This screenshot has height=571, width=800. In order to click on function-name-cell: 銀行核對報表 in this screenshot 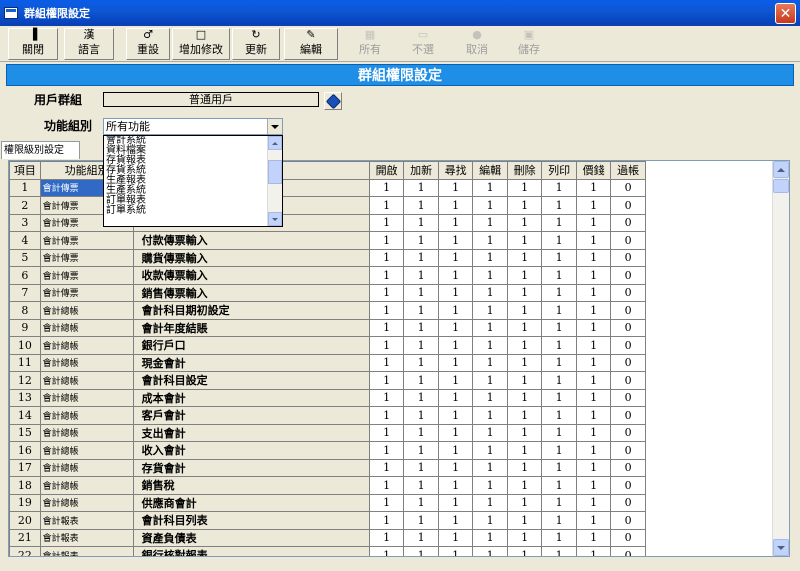, I will do `click(251, 551)`.